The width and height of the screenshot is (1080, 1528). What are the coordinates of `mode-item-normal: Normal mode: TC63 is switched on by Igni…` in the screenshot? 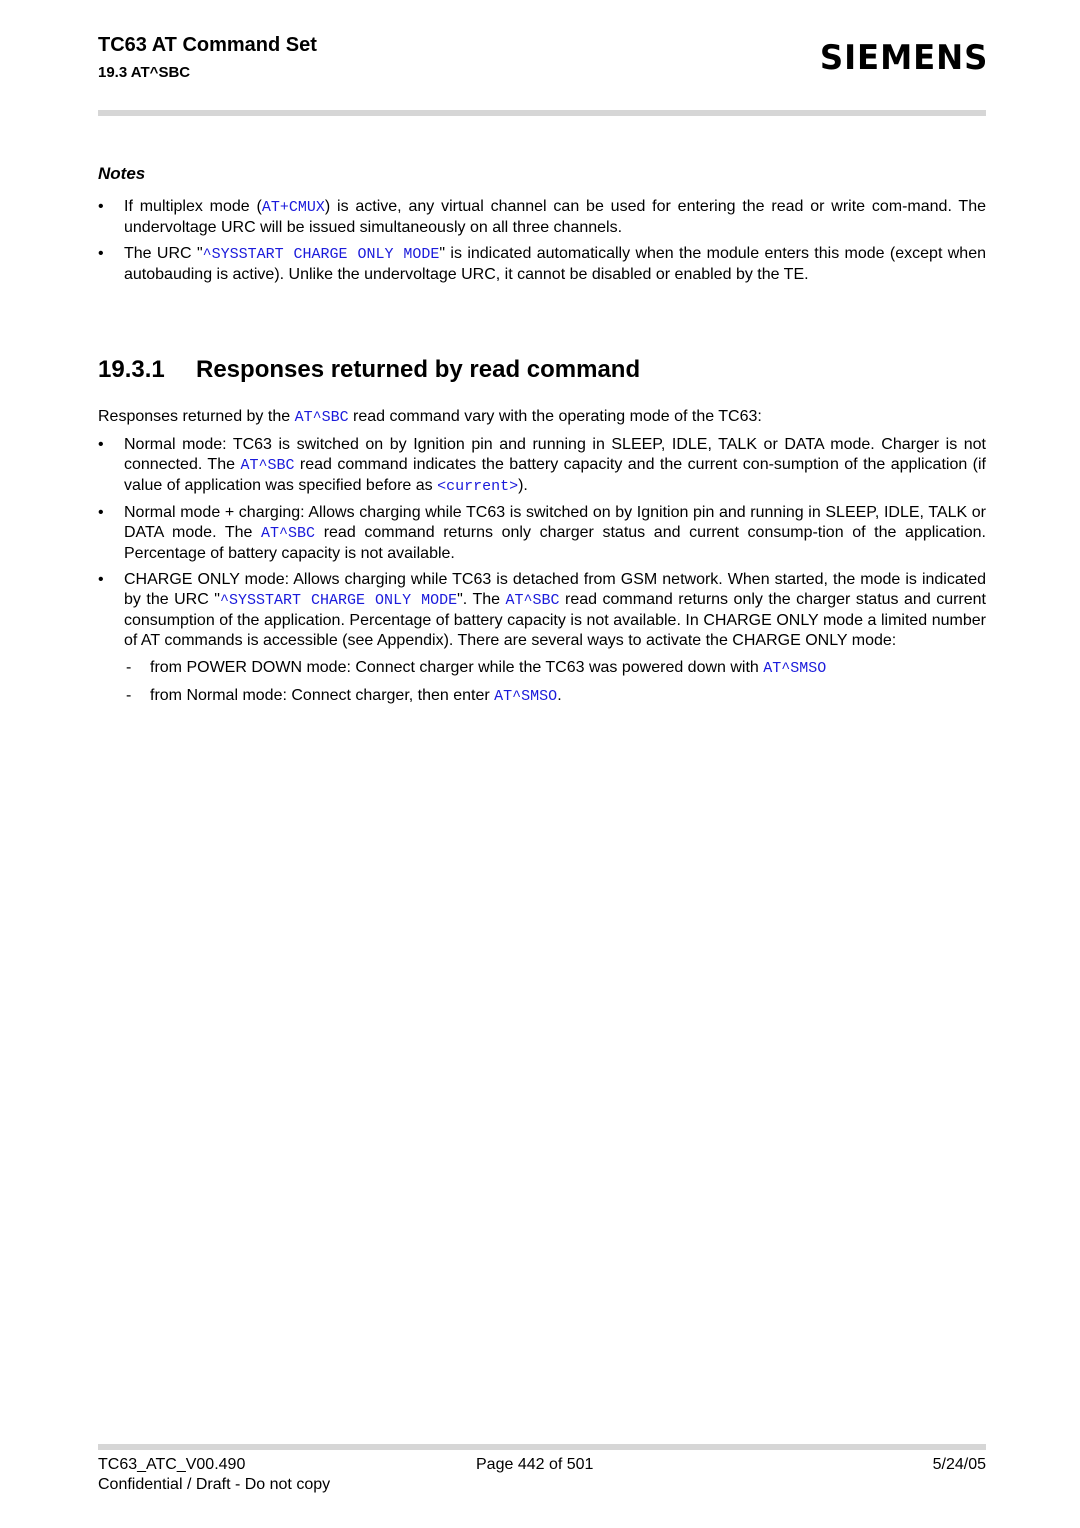 It's located at (542, 466).